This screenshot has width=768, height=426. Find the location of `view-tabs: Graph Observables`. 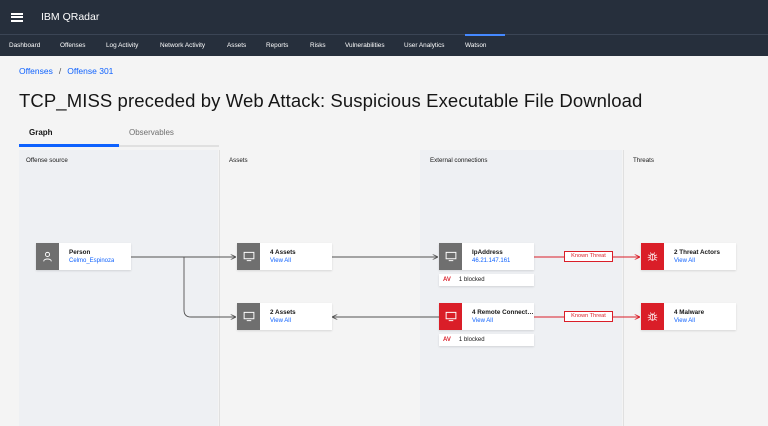

view-tabs: Graph Observables is located at coordinates (119, 136).